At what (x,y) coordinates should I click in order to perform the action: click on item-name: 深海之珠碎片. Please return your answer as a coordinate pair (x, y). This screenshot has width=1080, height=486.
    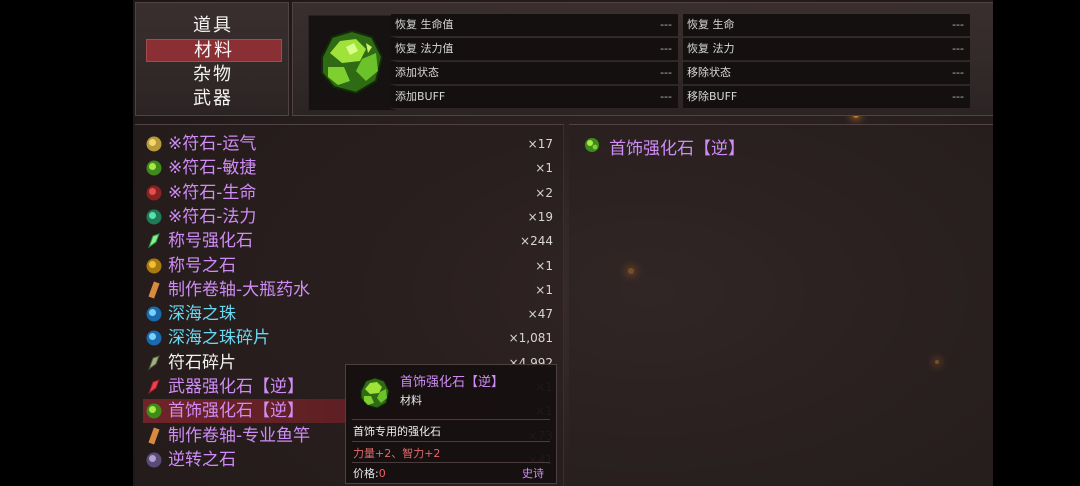
    Looking at the image, I should click on (219, 338).